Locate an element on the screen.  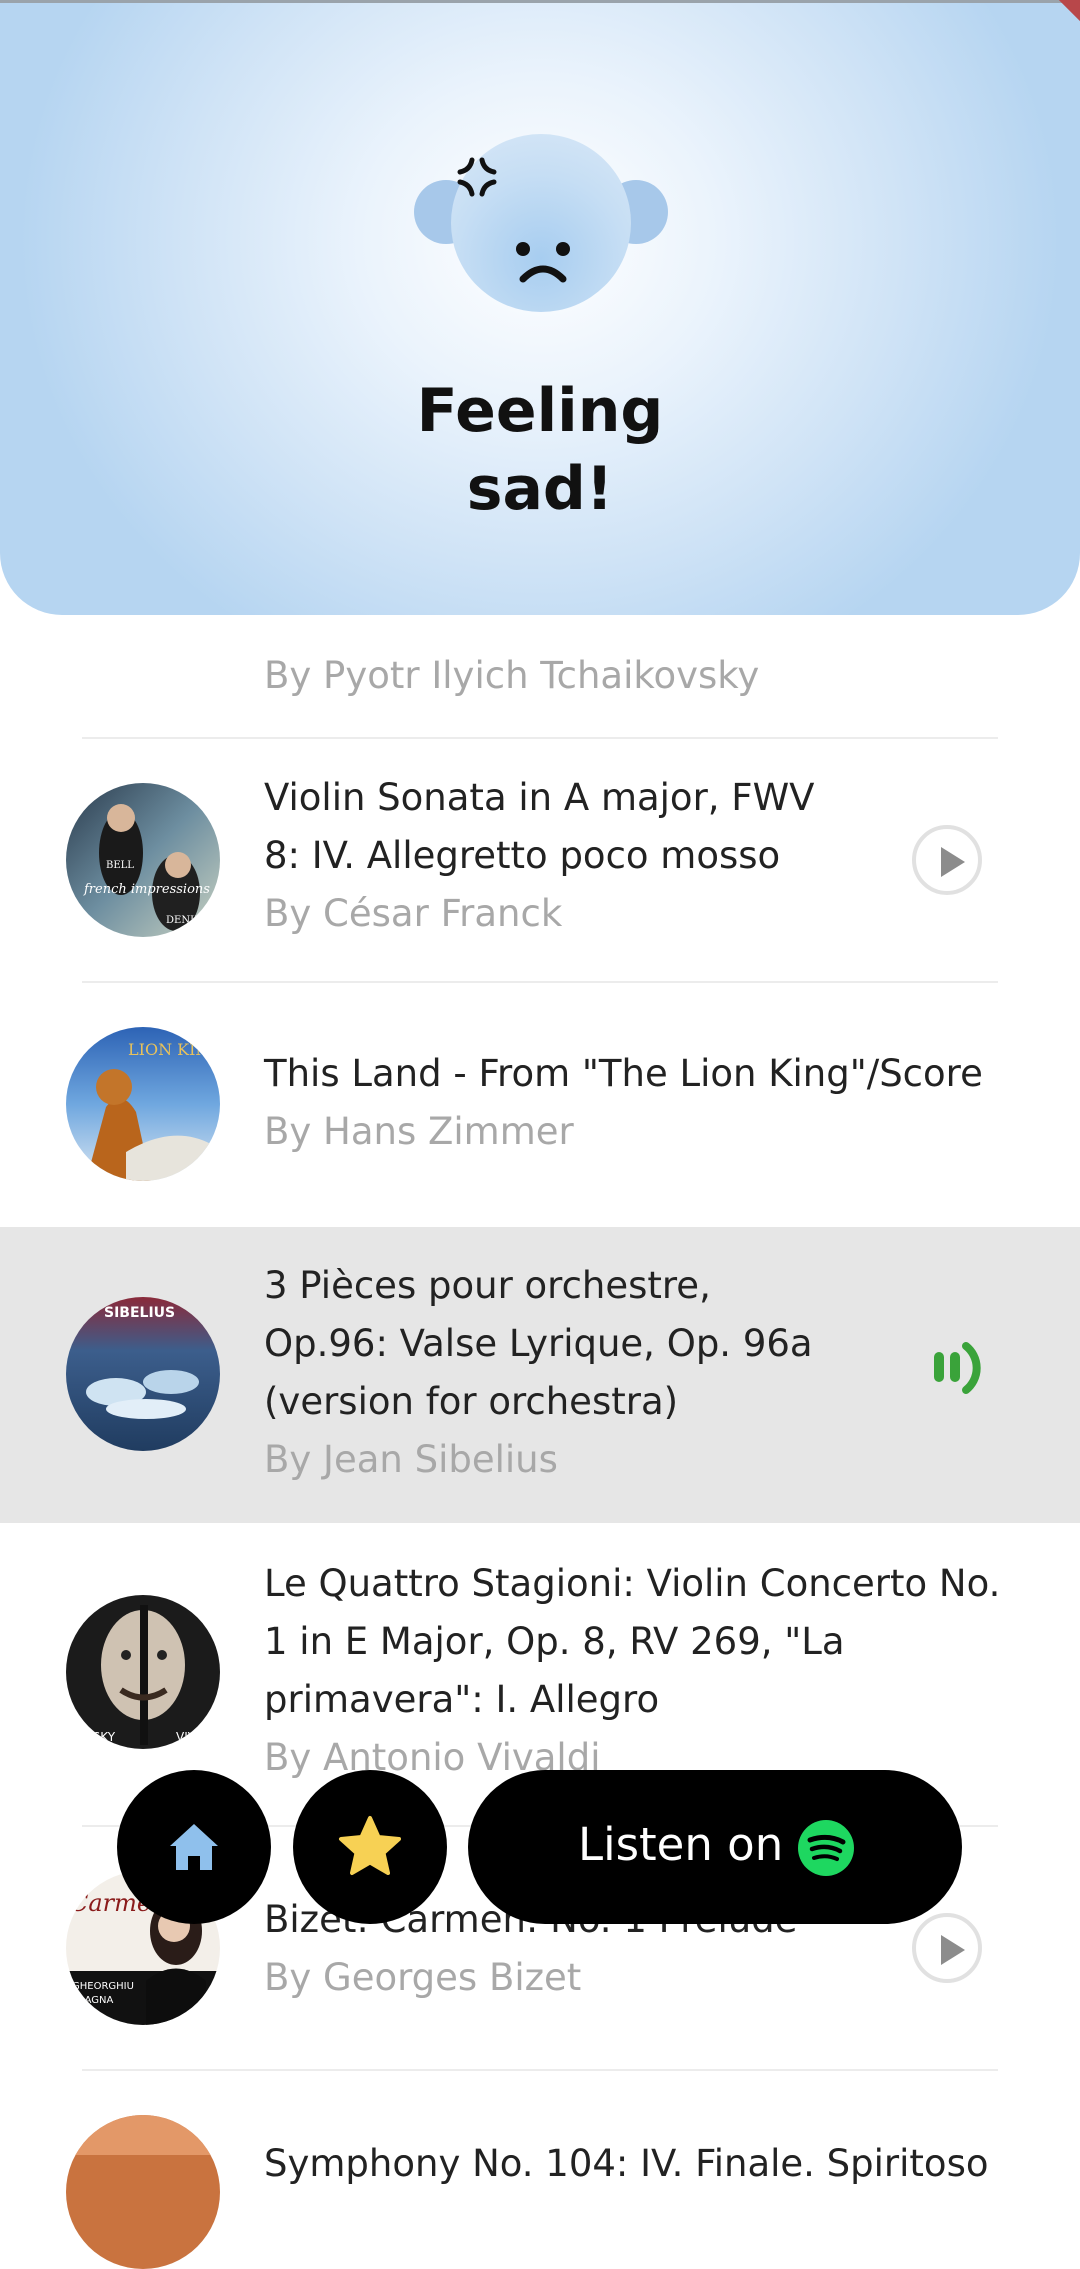
track-row: Symphony No. 104: IV. Finale. Spiritoso is located at coordinates (540, 2170).